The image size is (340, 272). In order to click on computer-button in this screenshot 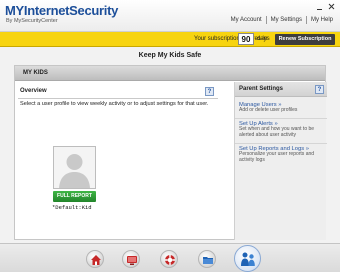, I will do `click(131, 259)`.